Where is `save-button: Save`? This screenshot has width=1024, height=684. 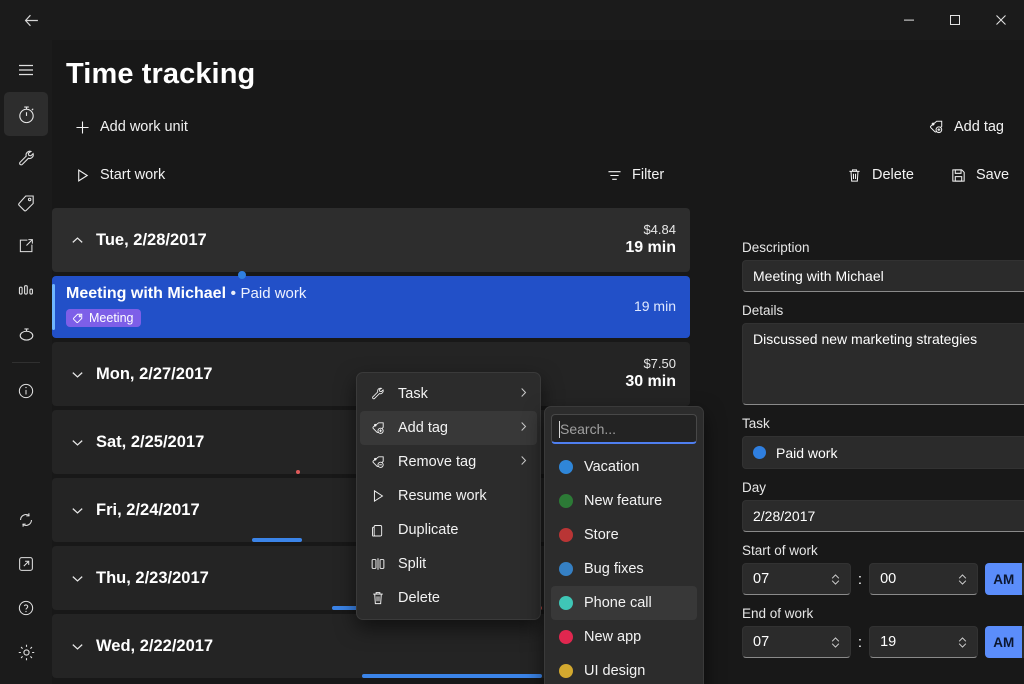 save-button: Save is located at coordinates (979, 175).